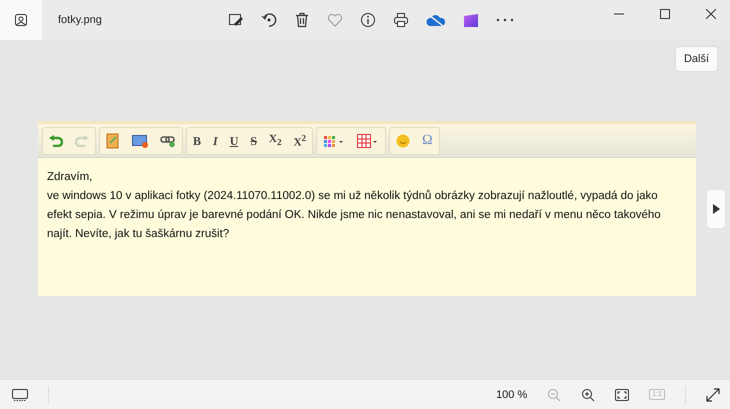  What do you see at coordinates (505, 20) in the screenshot?
I see `more-icon` at bounding box center [505, 20].